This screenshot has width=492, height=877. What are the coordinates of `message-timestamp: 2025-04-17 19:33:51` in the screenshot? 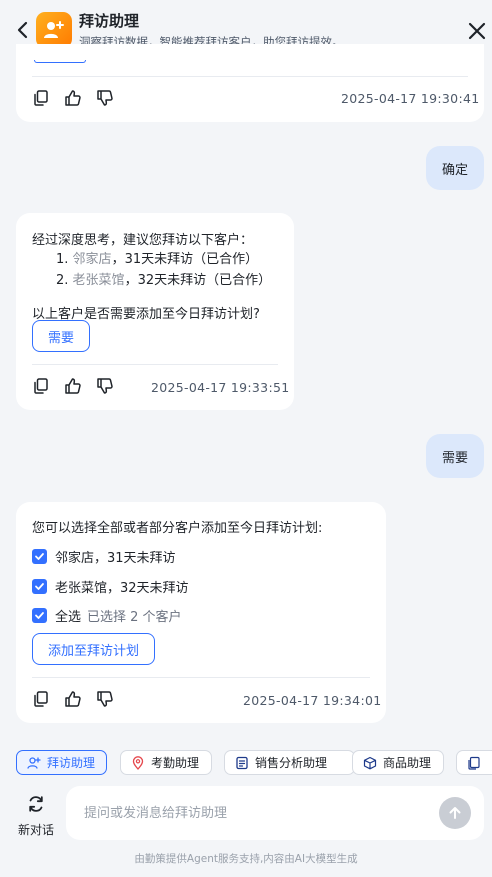 It's located at (220, 387).